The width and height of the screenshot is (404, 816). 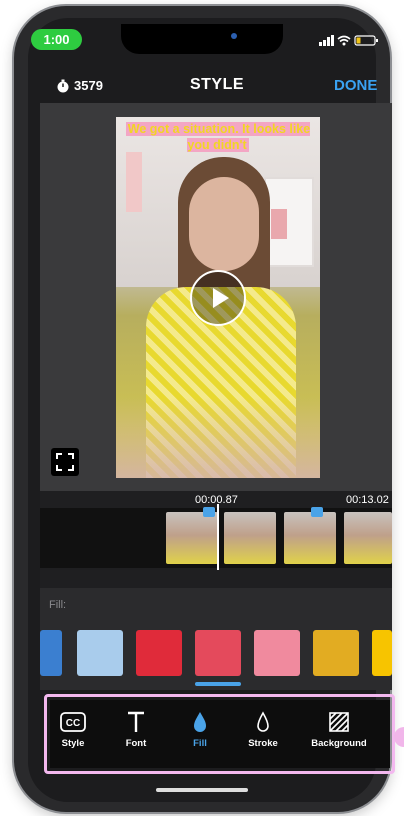 I want to click on selected-swatch-indicator, so click(x=218, y=684).